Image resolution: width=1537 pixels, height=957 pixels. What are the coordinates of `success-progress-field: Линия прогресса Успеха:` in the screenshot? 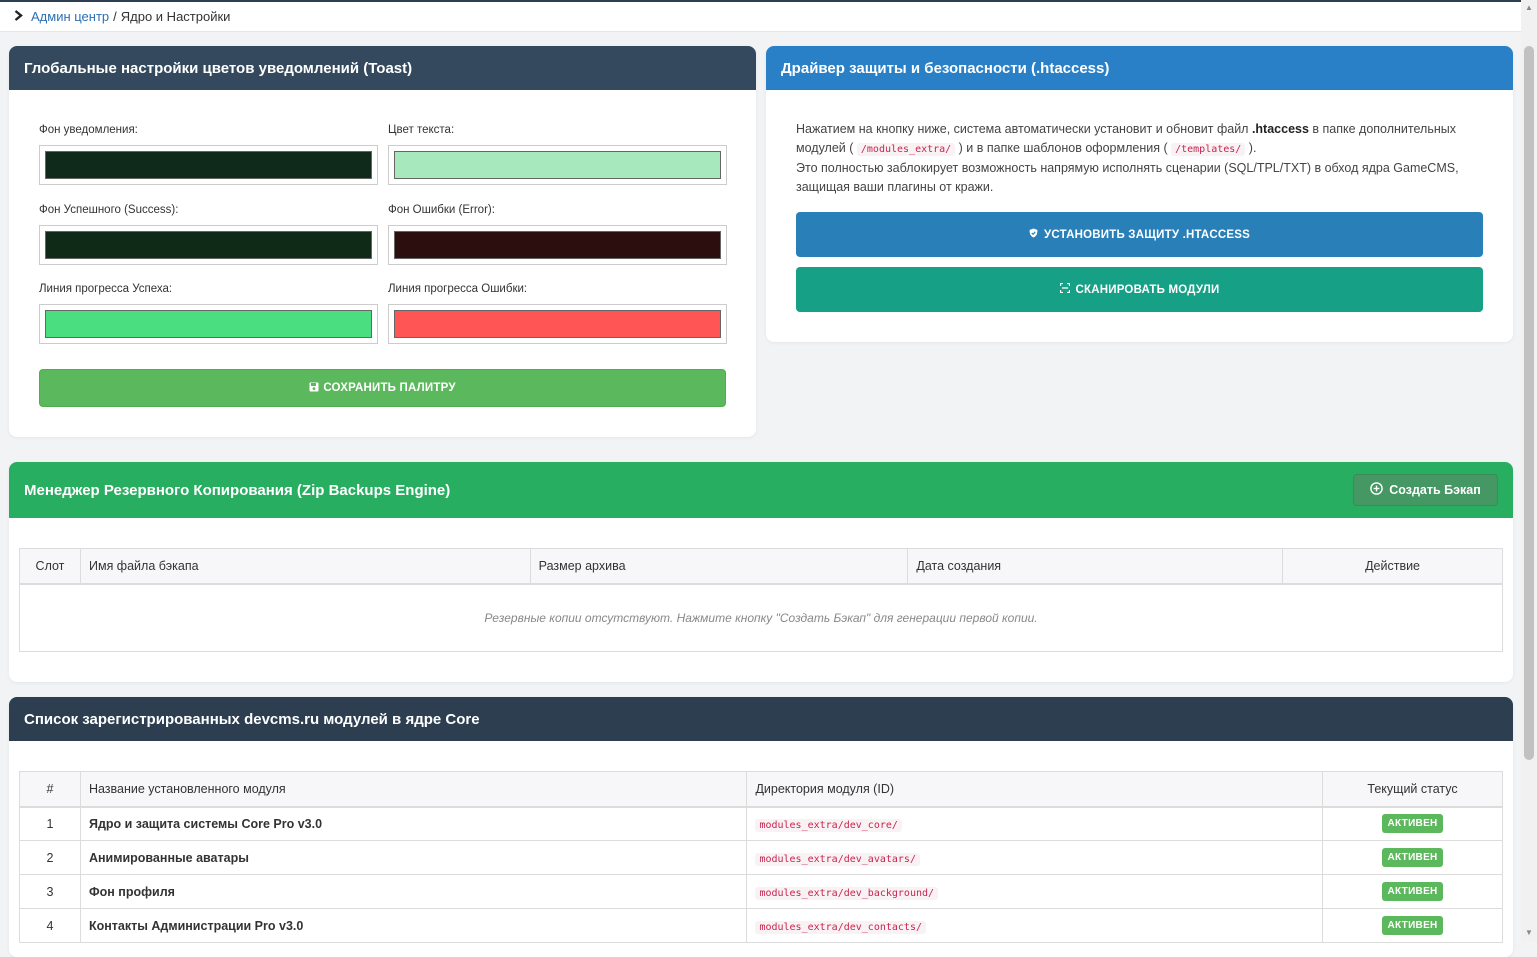 It's located at (208, 313).